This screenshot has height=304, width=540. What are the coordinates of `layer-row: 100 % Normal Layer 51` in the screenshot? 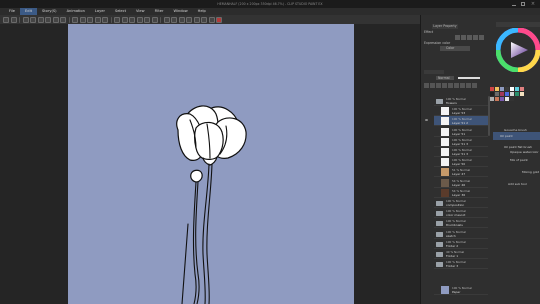 It's located at (461, 132).